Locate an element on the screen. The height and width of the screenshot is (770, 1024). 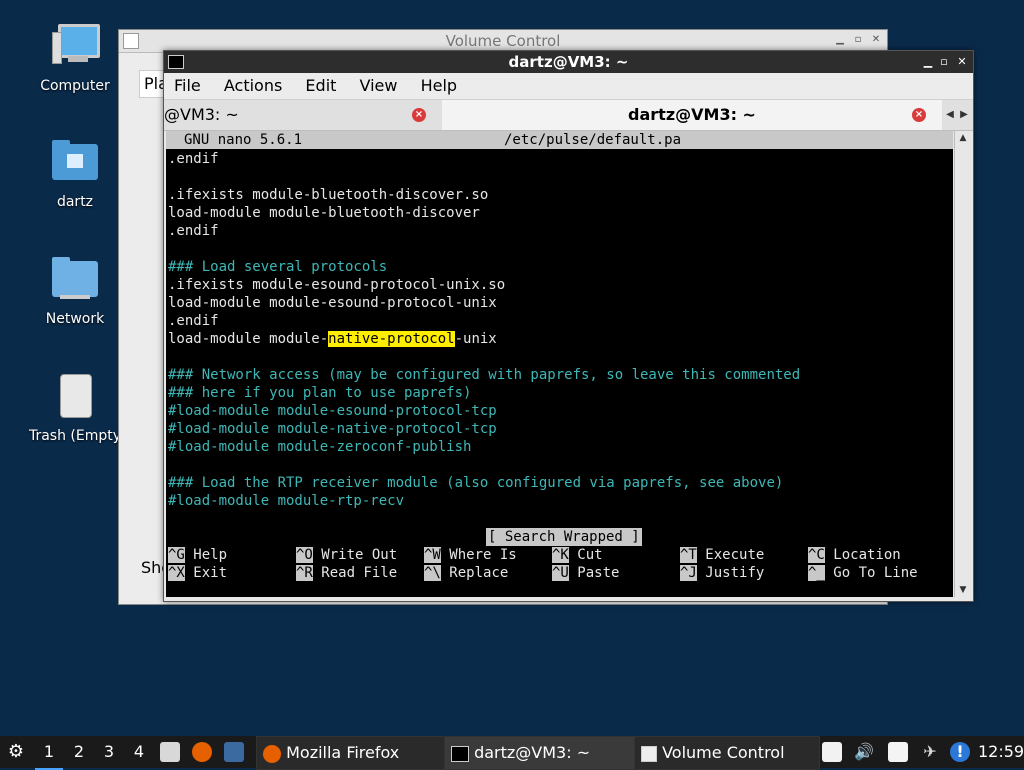
volume-icon: 🔊 is located at coordinates (864, 752).